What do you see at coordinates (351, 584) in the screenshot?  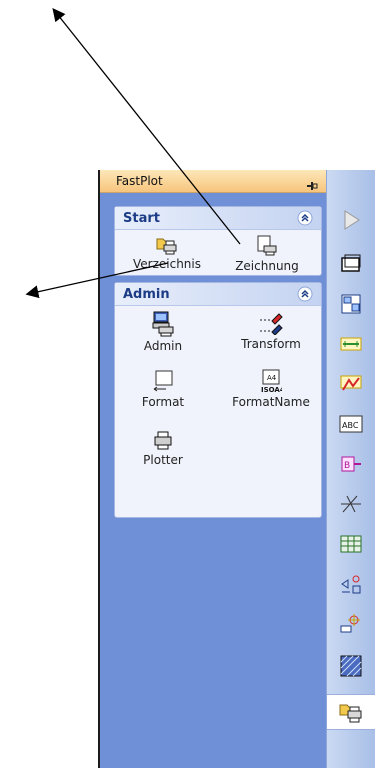 I see `measure-icon` at bounding box center [351, 584].